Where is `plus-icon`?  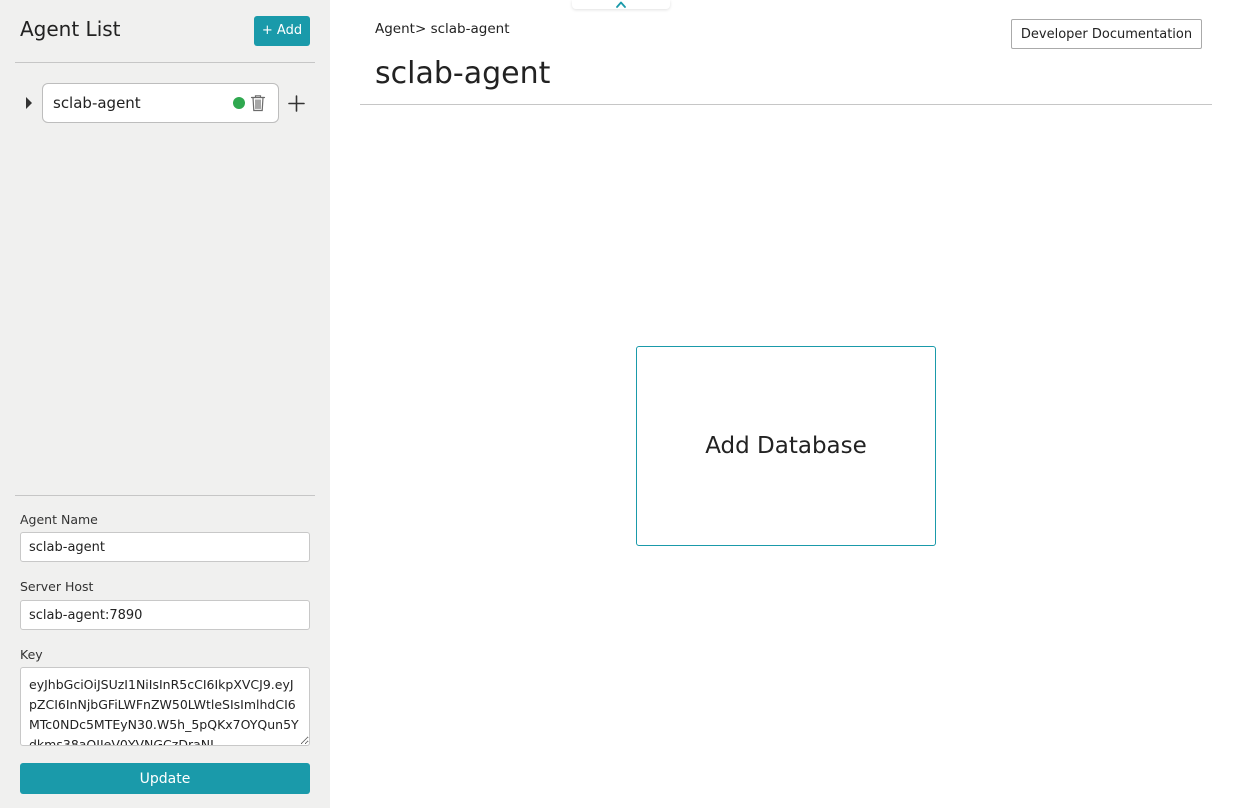
plus-icon is located at coordinates (296, 103).